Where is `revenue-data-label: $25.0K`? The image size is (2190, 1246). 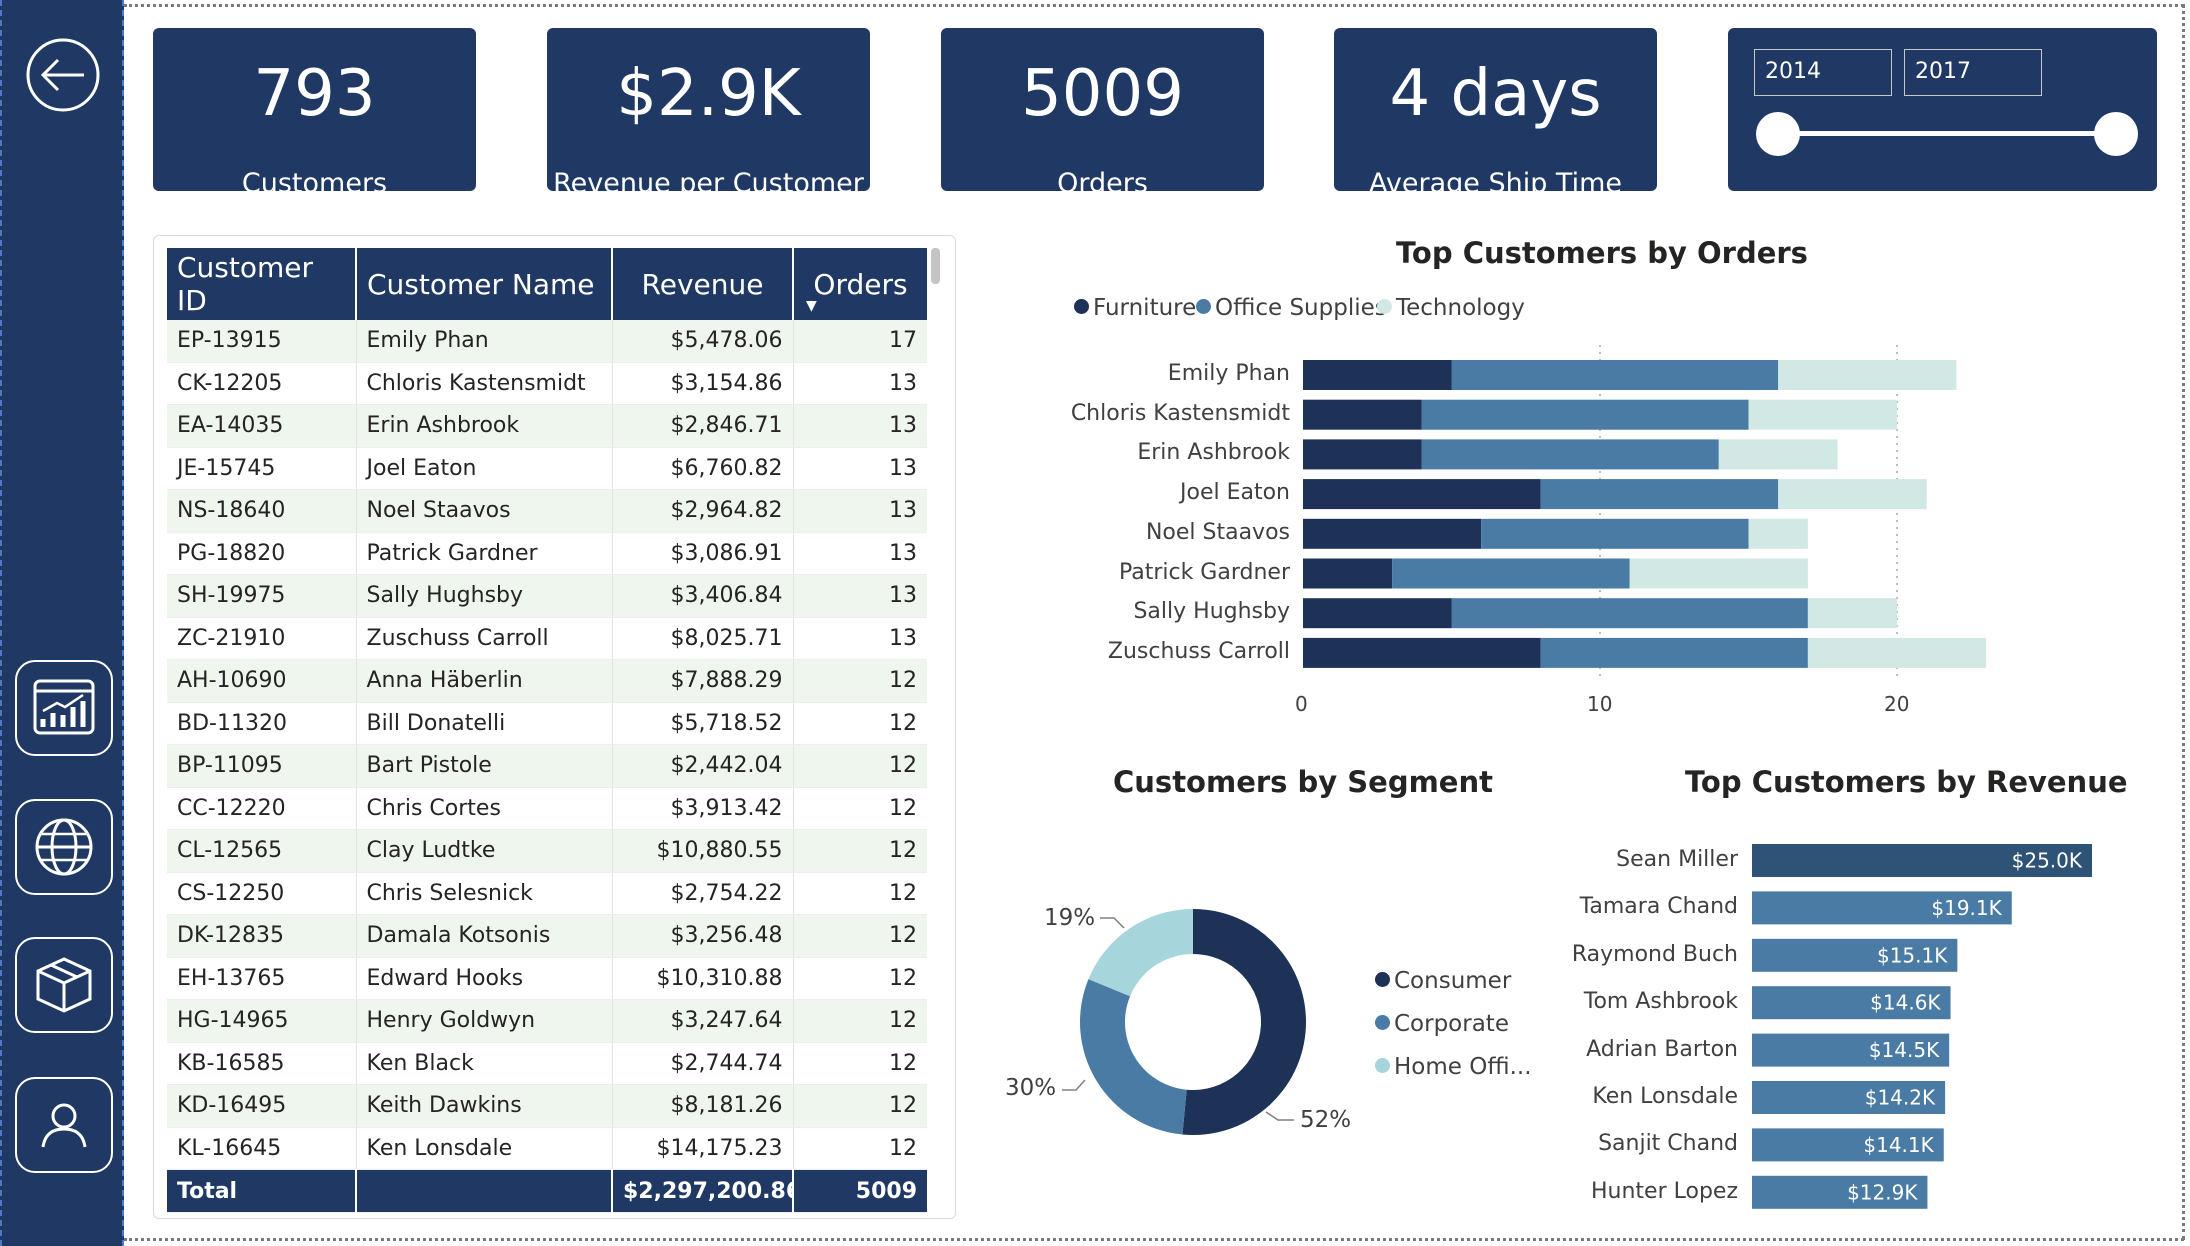
revenue-data-label: $25.0K is located at coordinates (2047, 861).